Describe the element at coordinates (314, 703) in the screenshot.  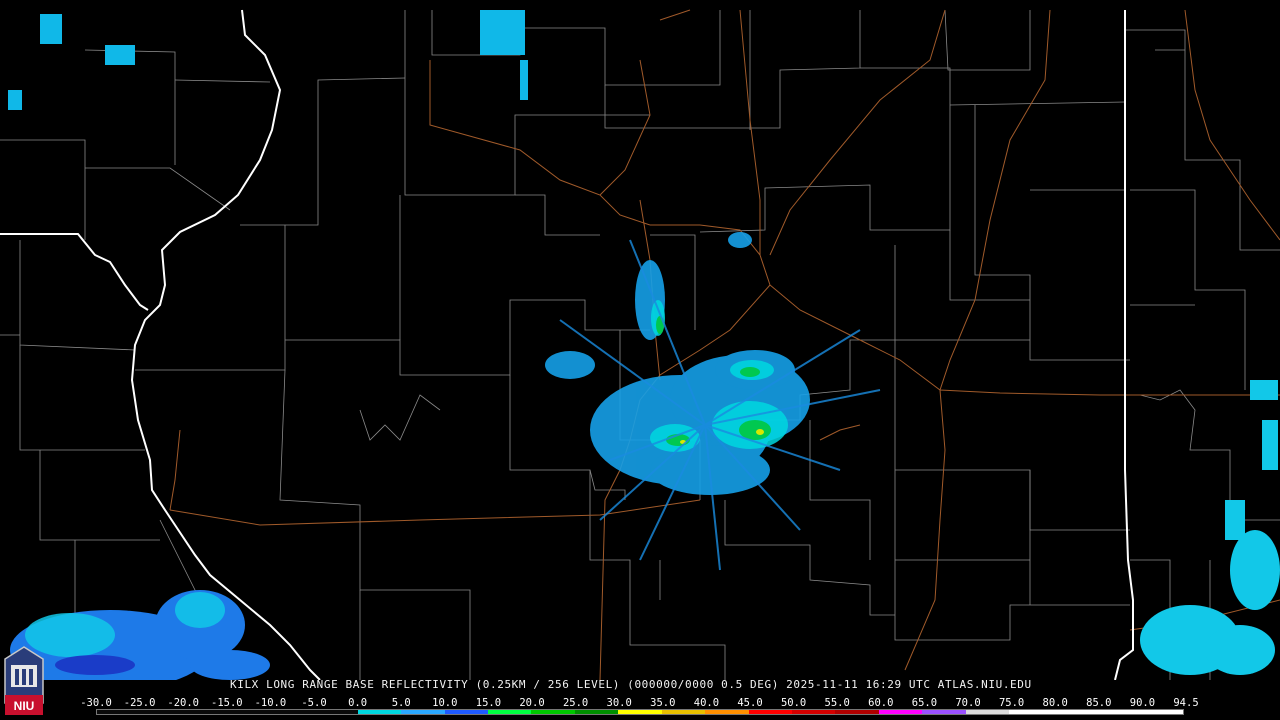
I see `scale-label: -5.0` at that location.